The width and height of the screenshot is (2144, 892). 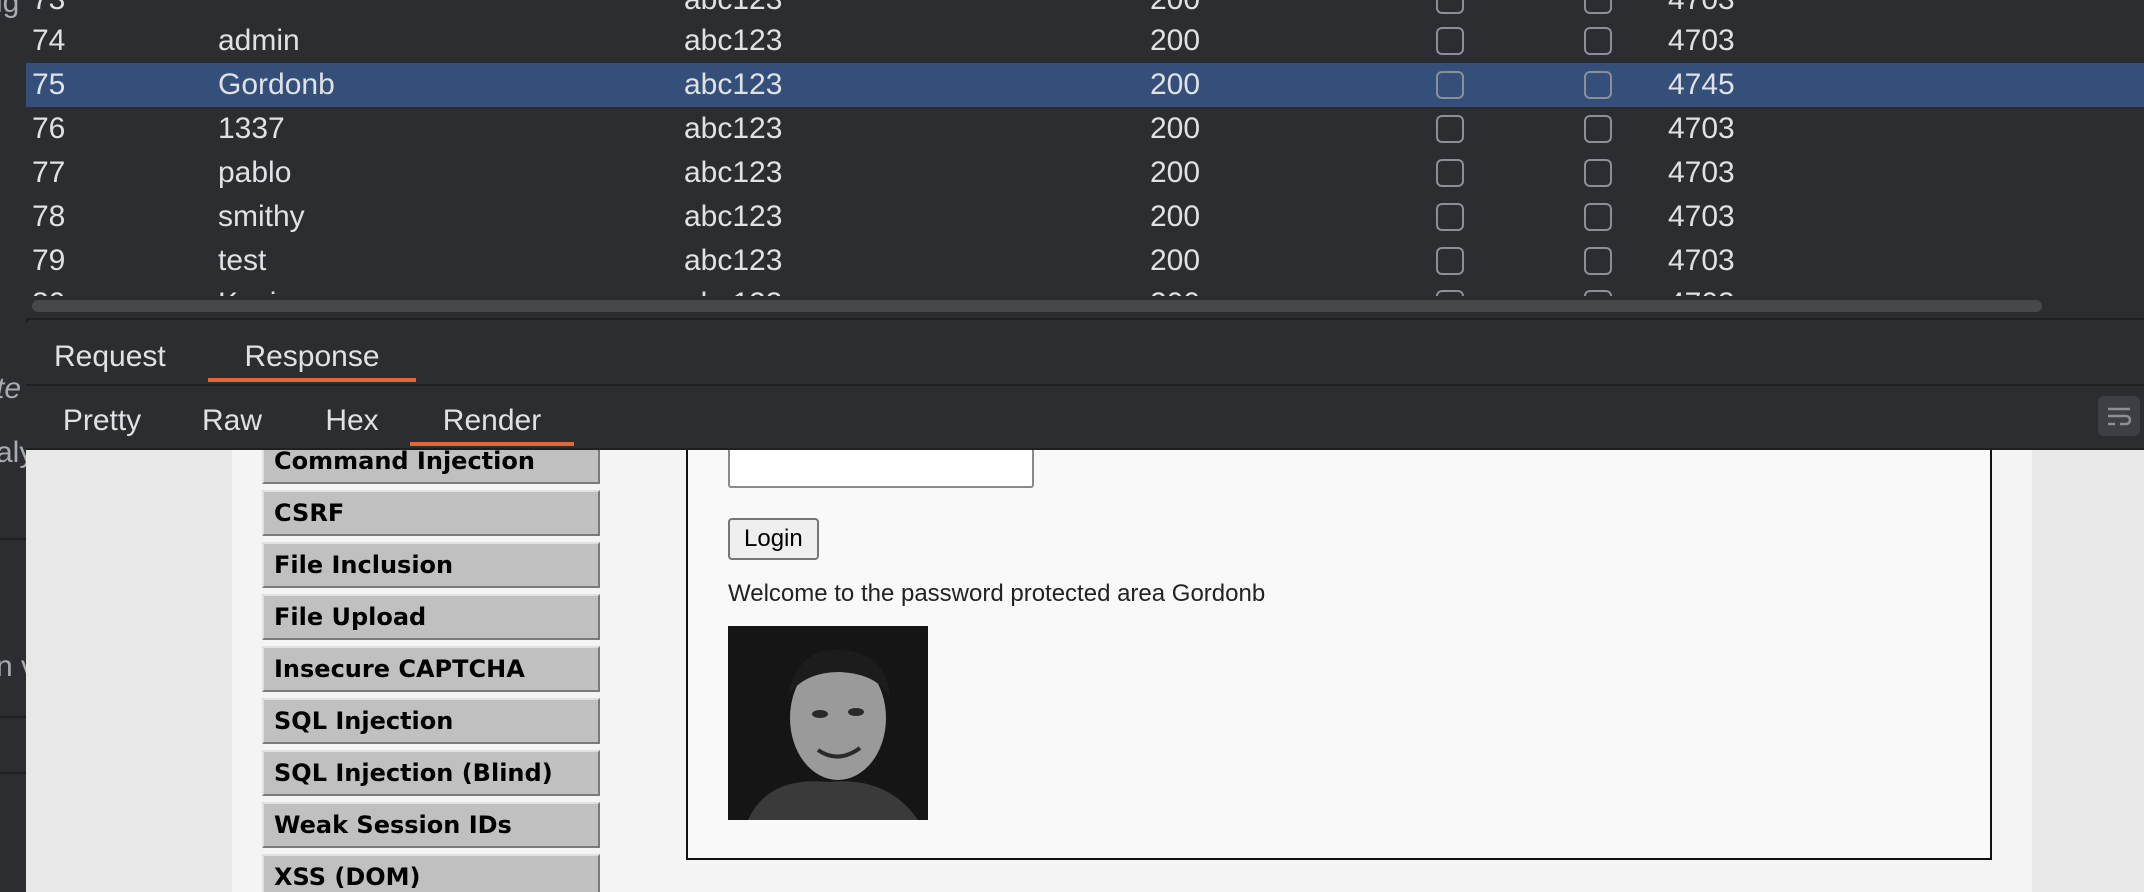 I want to click on cell-length: 4745, so click(x=1701, y=84).